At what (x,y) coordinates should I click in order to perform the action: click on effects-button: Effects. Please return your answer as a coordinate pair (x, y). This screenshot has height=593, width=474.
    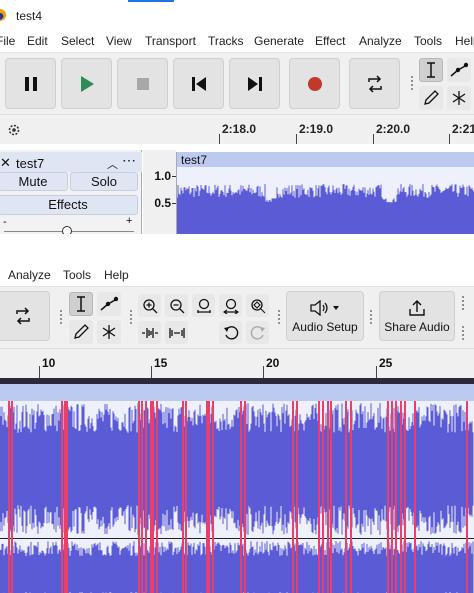
    Looking at the image, I should click on (69, 205).